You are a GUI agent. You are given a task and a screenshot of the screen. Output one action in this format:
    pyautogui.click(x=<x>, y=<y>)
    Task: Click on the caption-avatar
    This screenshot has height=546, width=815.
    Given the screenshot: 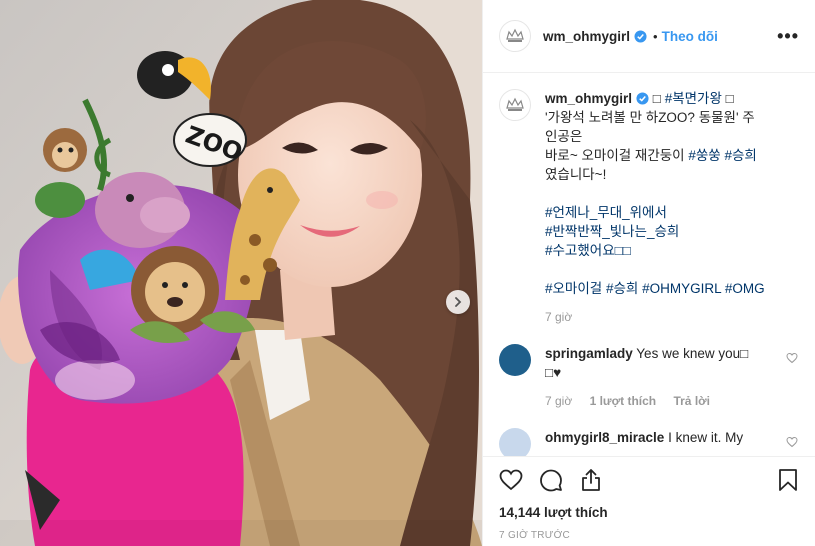 What is the action you would take?
    pyautogui.click(x=515, y=105)
    